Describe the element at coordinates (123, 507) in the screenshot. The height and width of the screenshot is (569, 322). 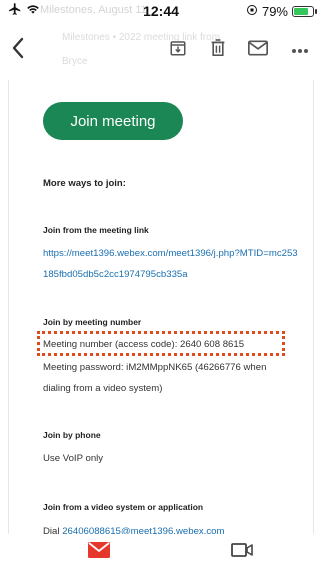
I see `video-heading: Join from a video system or application` at that location.